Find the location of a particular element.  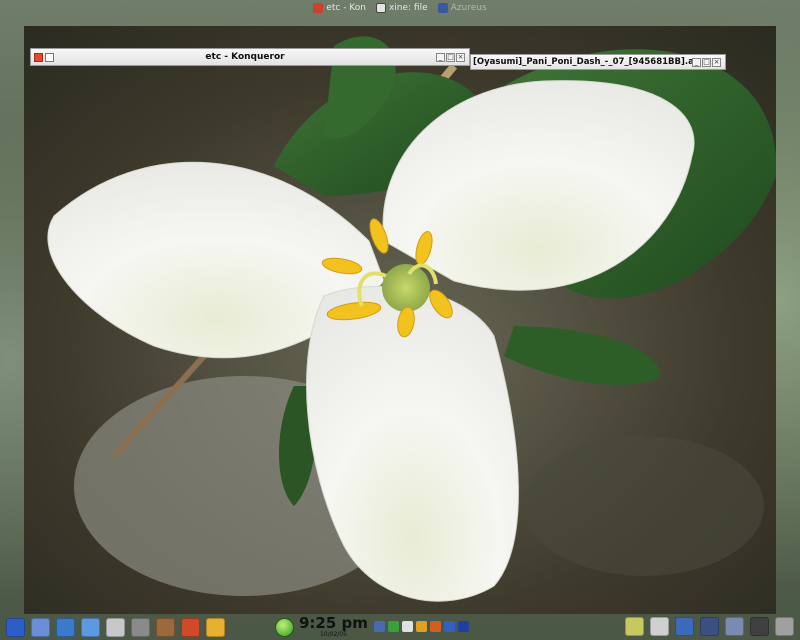

screen-icon is located at coordinates (759, 626).